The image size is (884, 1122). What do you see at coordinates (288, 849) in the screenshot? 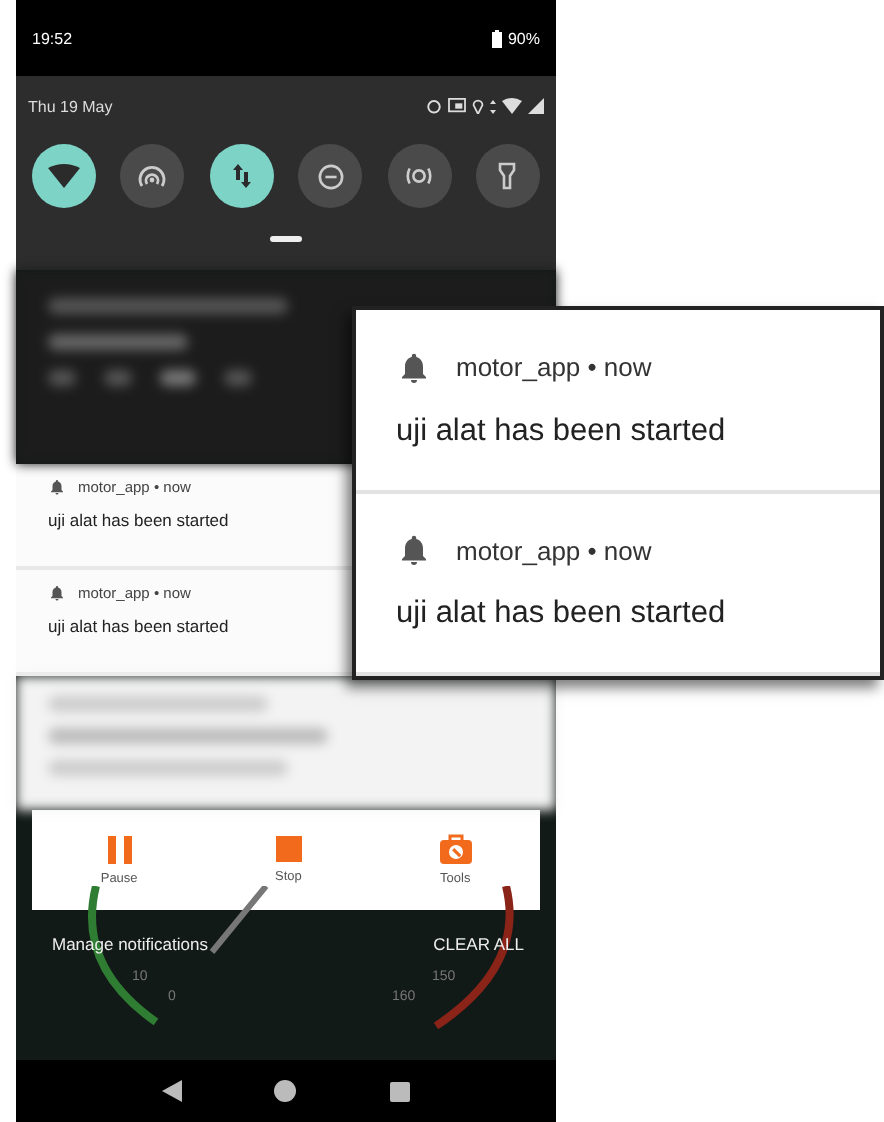
I see `stop-icon` at bounding box center [288, 849].